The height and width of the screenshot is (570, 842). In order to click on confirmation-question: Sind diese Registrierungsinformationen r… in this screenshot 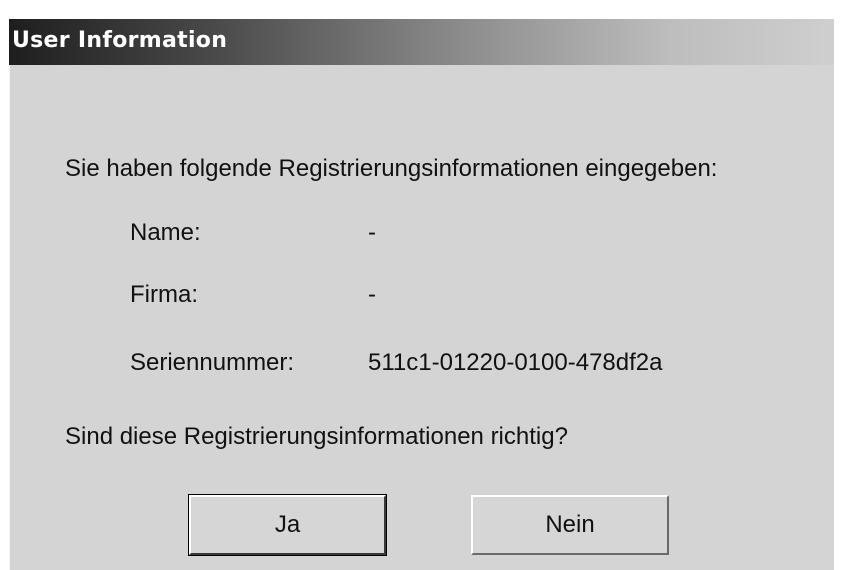, I will do `click(316, 436)`.